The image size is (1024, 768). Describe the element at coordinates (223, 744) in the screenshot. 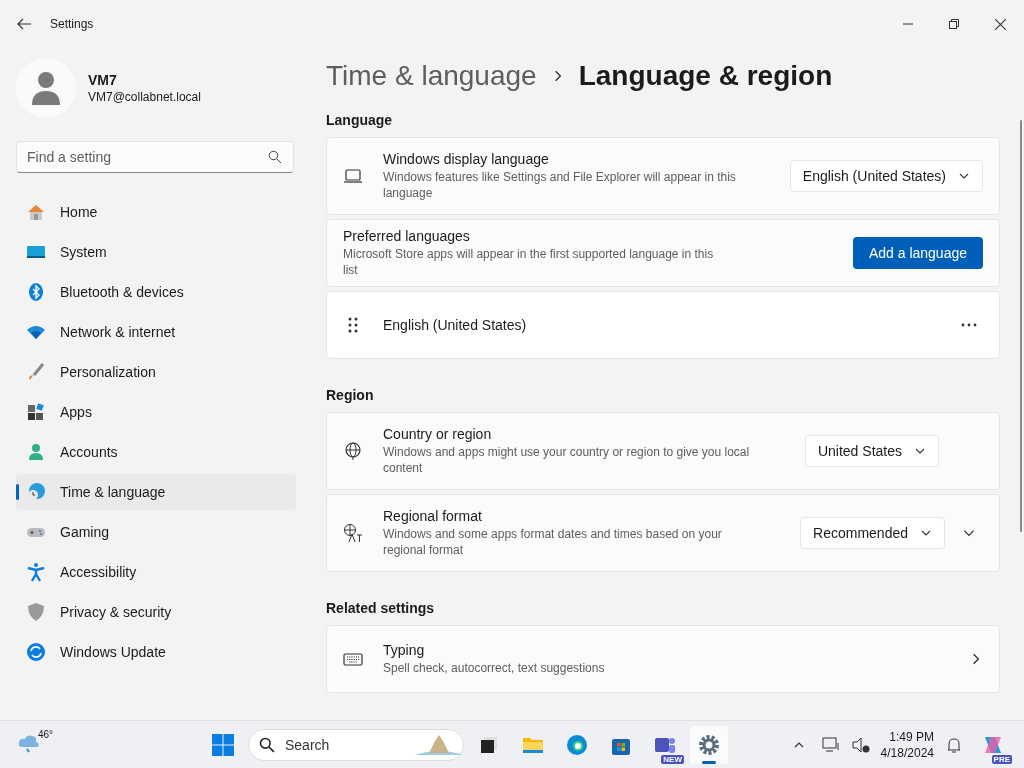

I see `windows-logo-icon` at that location.